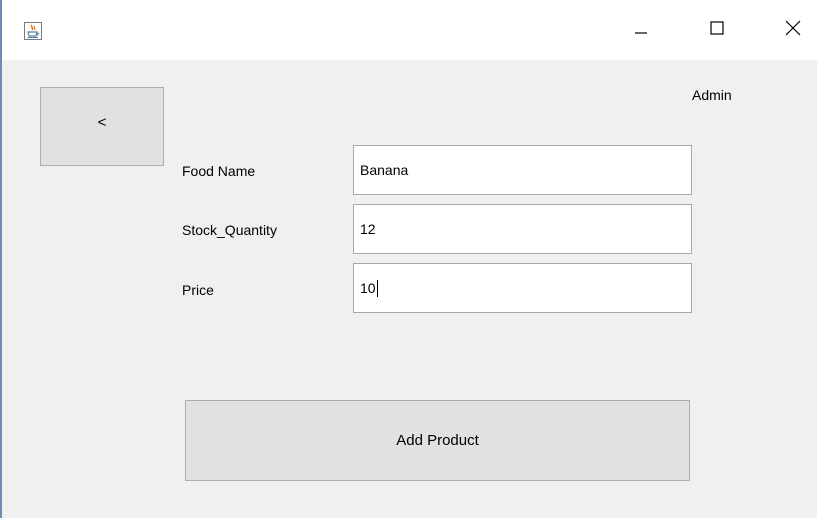 Image resolution: width=817 pixels, height=518 pixels. Describe the element at coordinates (102, 126) in the screenshot. I see `back-button: <` at that location.